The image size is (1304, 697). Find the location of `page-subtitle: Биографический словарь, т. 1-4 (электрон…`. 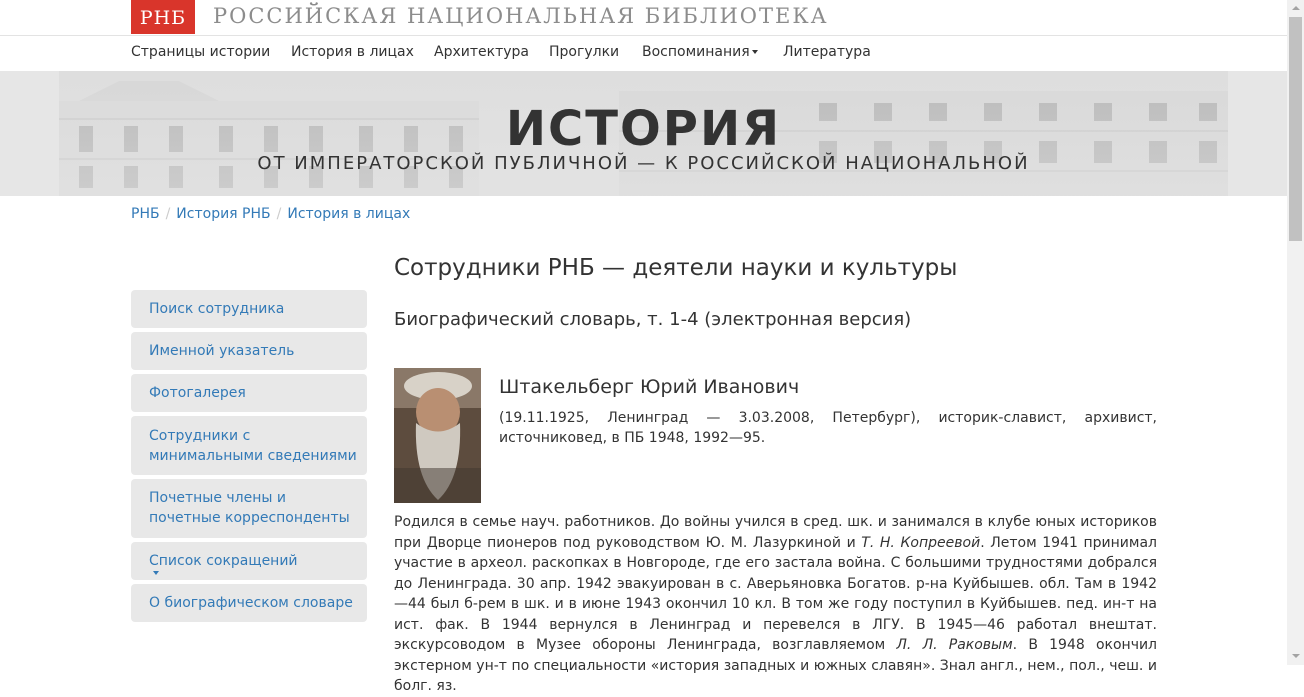

page-subtitle: Биографический словарь, т. 1-4 (электрон… is located at coordinates (653, 319).